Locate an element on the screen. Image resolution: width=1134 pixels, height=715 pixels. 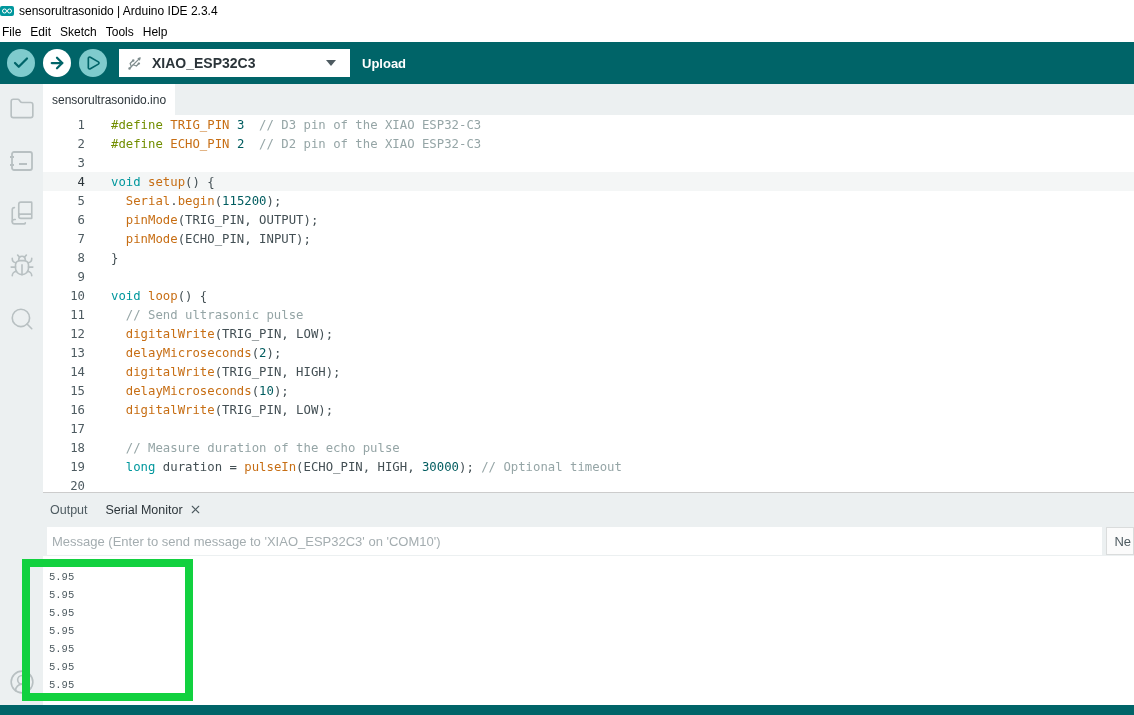
line-number: 4 is located at coordinates (81, 181).